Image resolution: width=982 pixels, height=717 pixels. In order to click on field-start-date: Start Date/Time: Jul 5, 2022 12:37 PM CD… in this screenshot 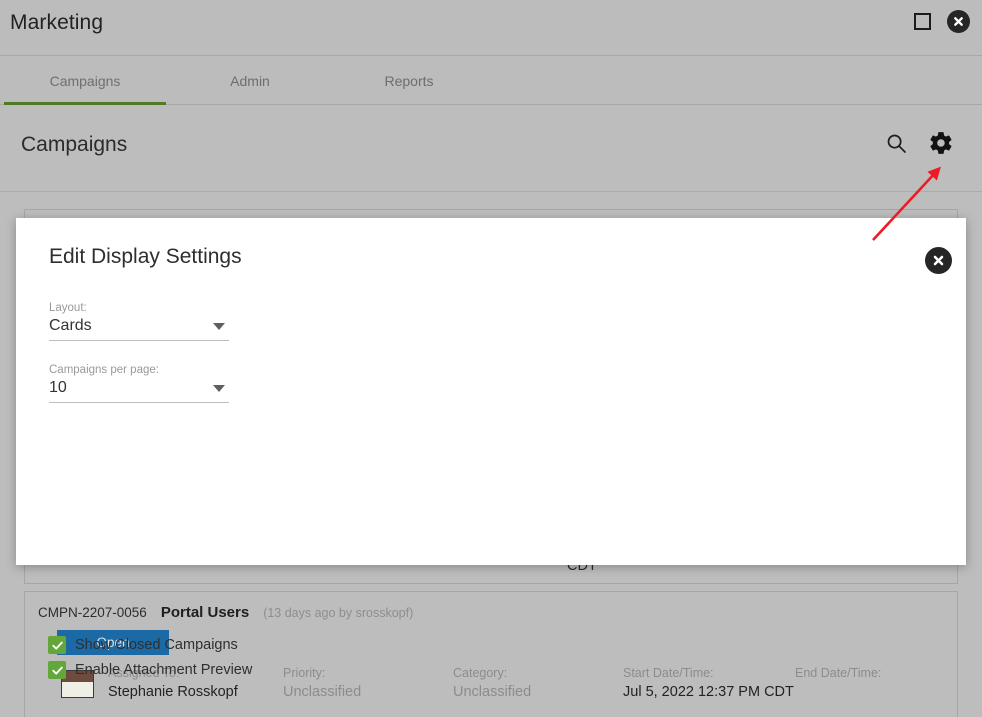, I will do `click(709, 683)`.